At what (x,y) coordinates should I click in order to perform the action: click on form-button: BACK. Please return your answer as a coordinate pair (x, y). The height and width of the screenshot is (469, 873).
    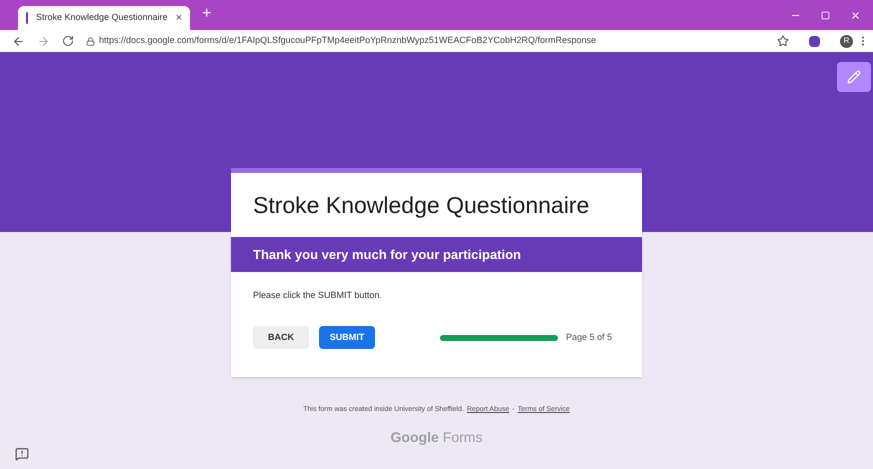
    Looking at the image, I should click on (281, 337).